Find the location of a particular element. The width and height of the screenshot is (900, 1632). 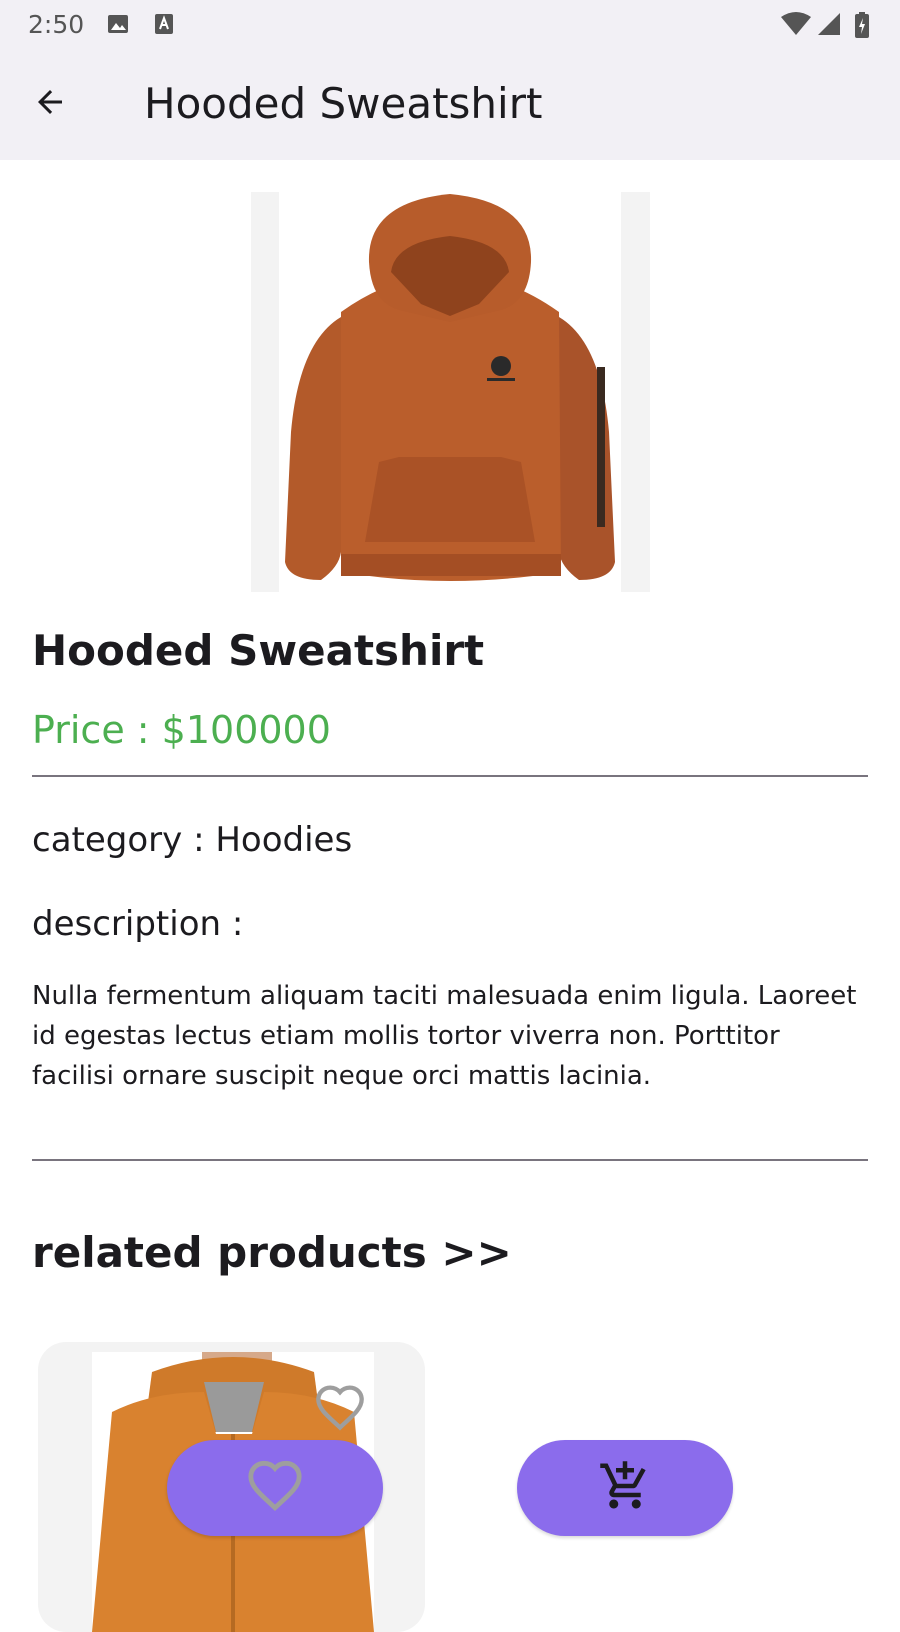

favorite-button is located at coordinates (275, 1488).